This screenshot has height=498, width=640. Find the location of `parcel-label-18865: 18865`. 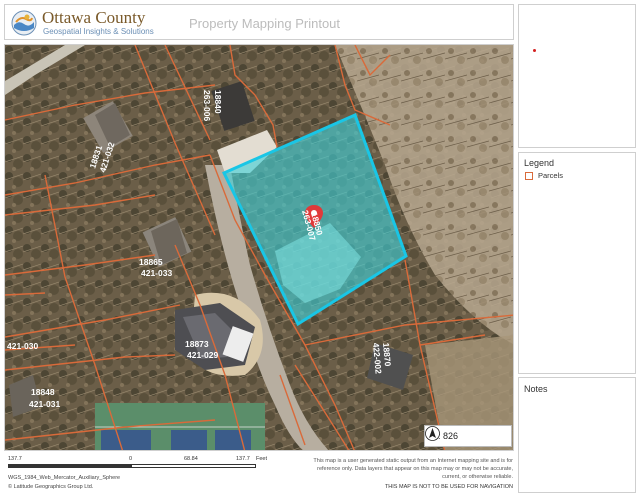

parcel-label-18865: 18865 is located at coordinates (151, 262).